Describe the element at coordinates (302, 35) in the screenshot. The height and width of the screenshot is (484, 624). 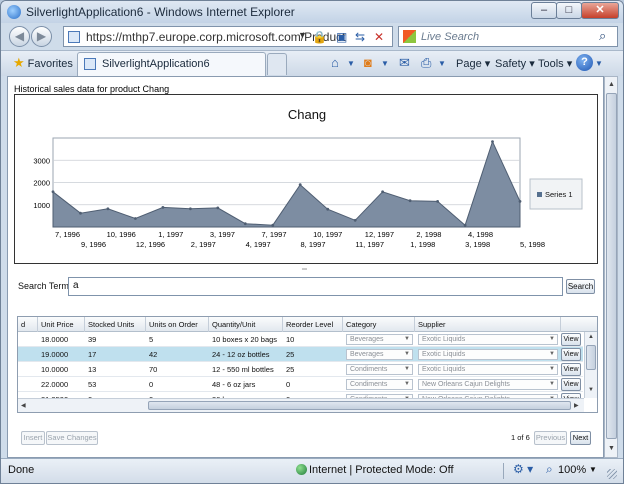
I see `address-dropdown-icon: ▼` at that location.